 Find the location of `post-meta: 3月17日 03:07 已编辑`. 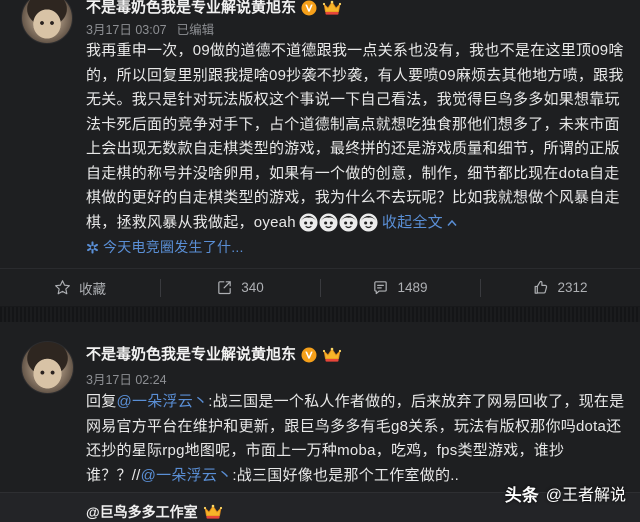

post-meta: 3月17日 03:07 已编辑 is located at coordinates (150, 30).